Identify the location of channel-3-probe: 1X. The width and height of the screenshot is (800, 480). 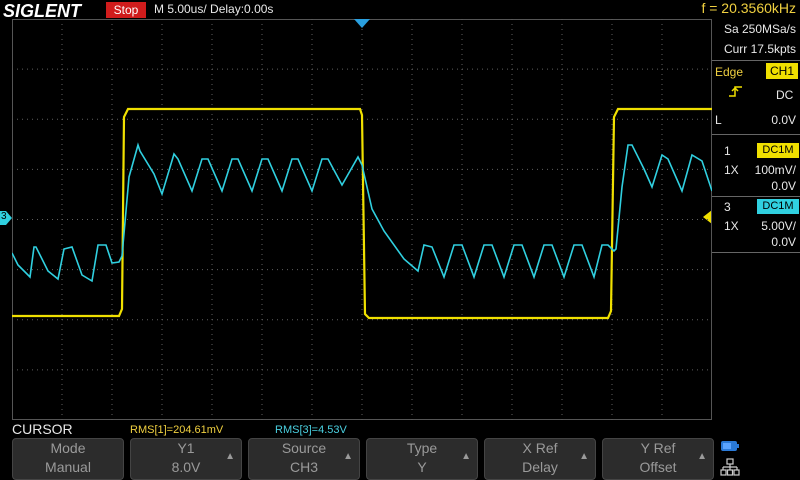
(731, 226).